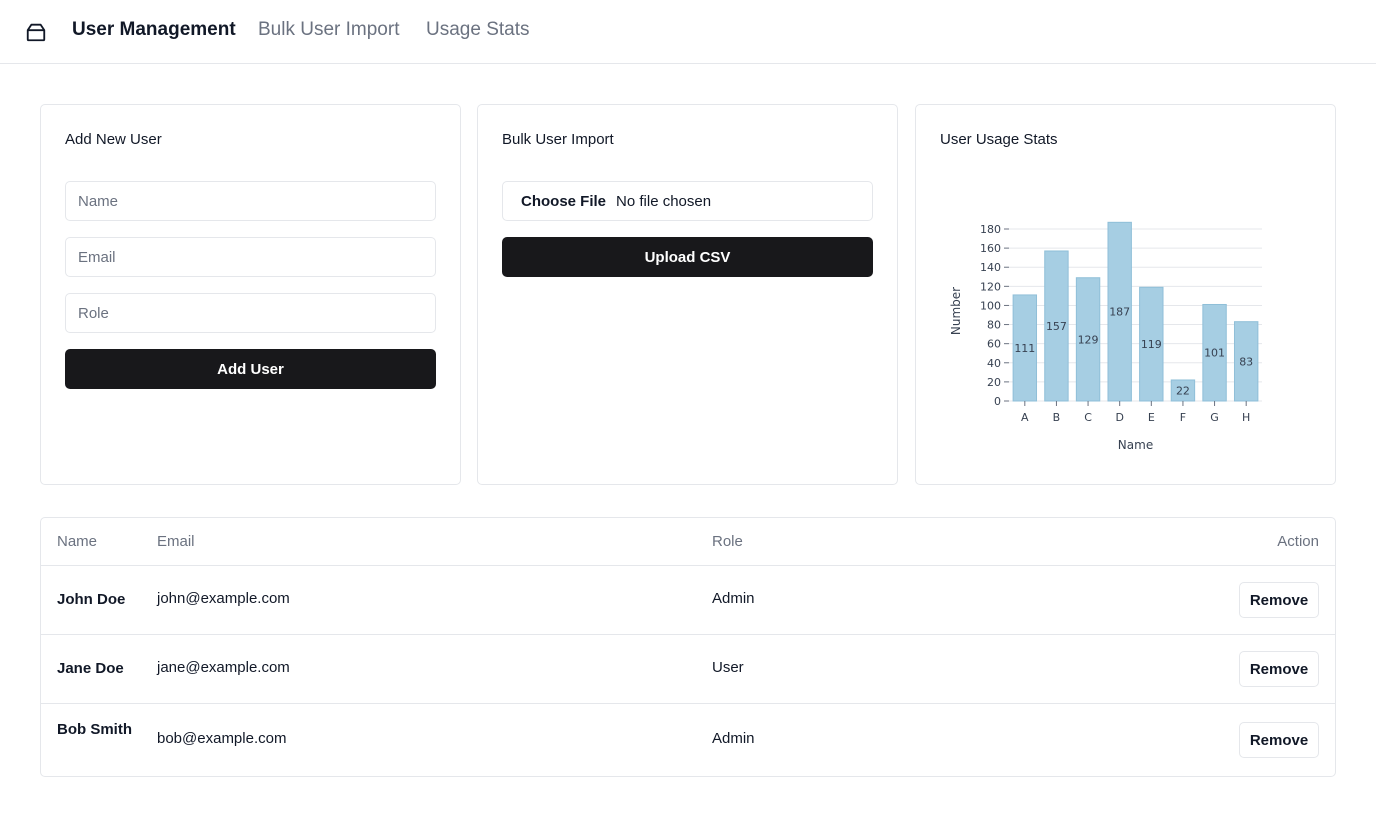 Image resolution: width=1376 pixels, height=817 pixels. What do you see at coordinates (223, 667) in the screenshot?
I see `user-email: jane@example.com` at bounding box center [223, 667].